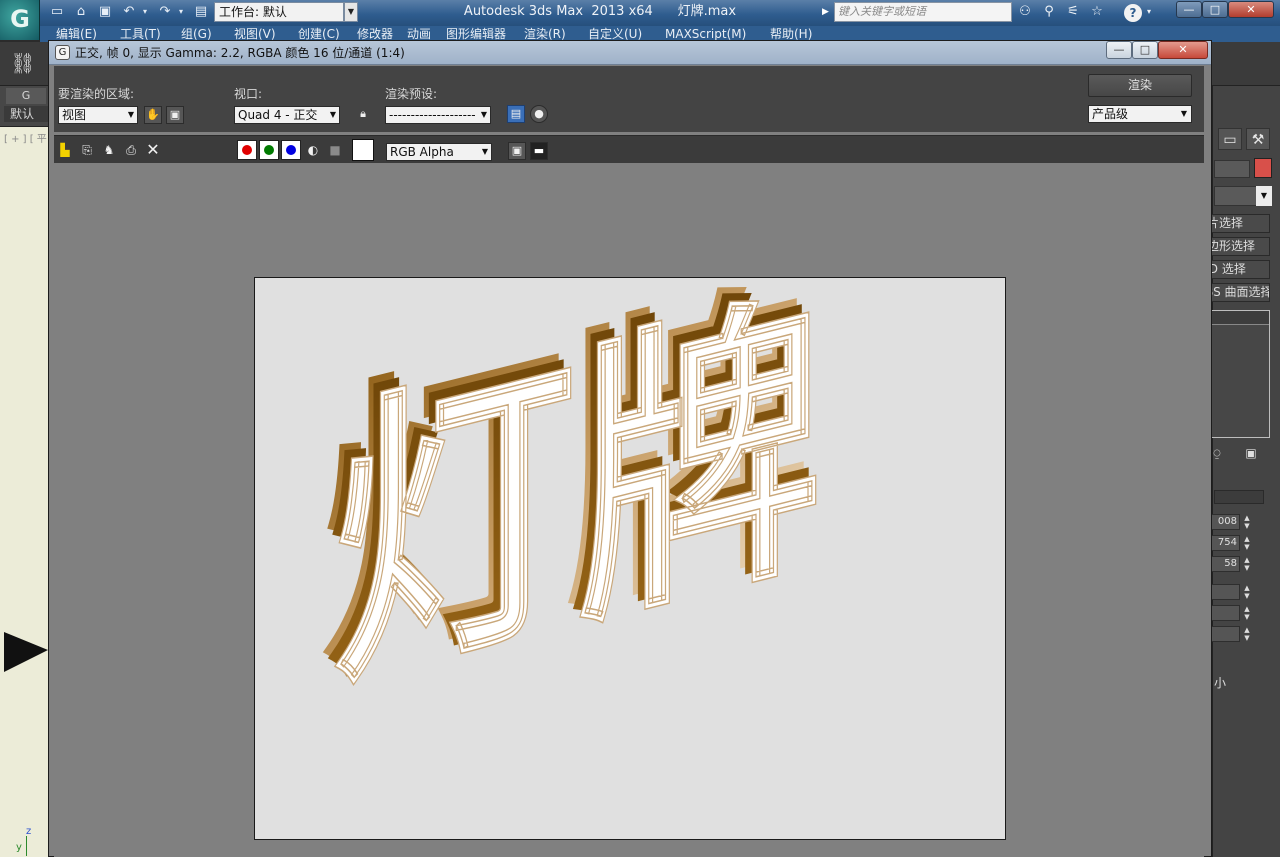  What do you see at coordinates (23, 63) in the screenshot?
I see `link-icon: ⛓` at bounding box center [23, 63].